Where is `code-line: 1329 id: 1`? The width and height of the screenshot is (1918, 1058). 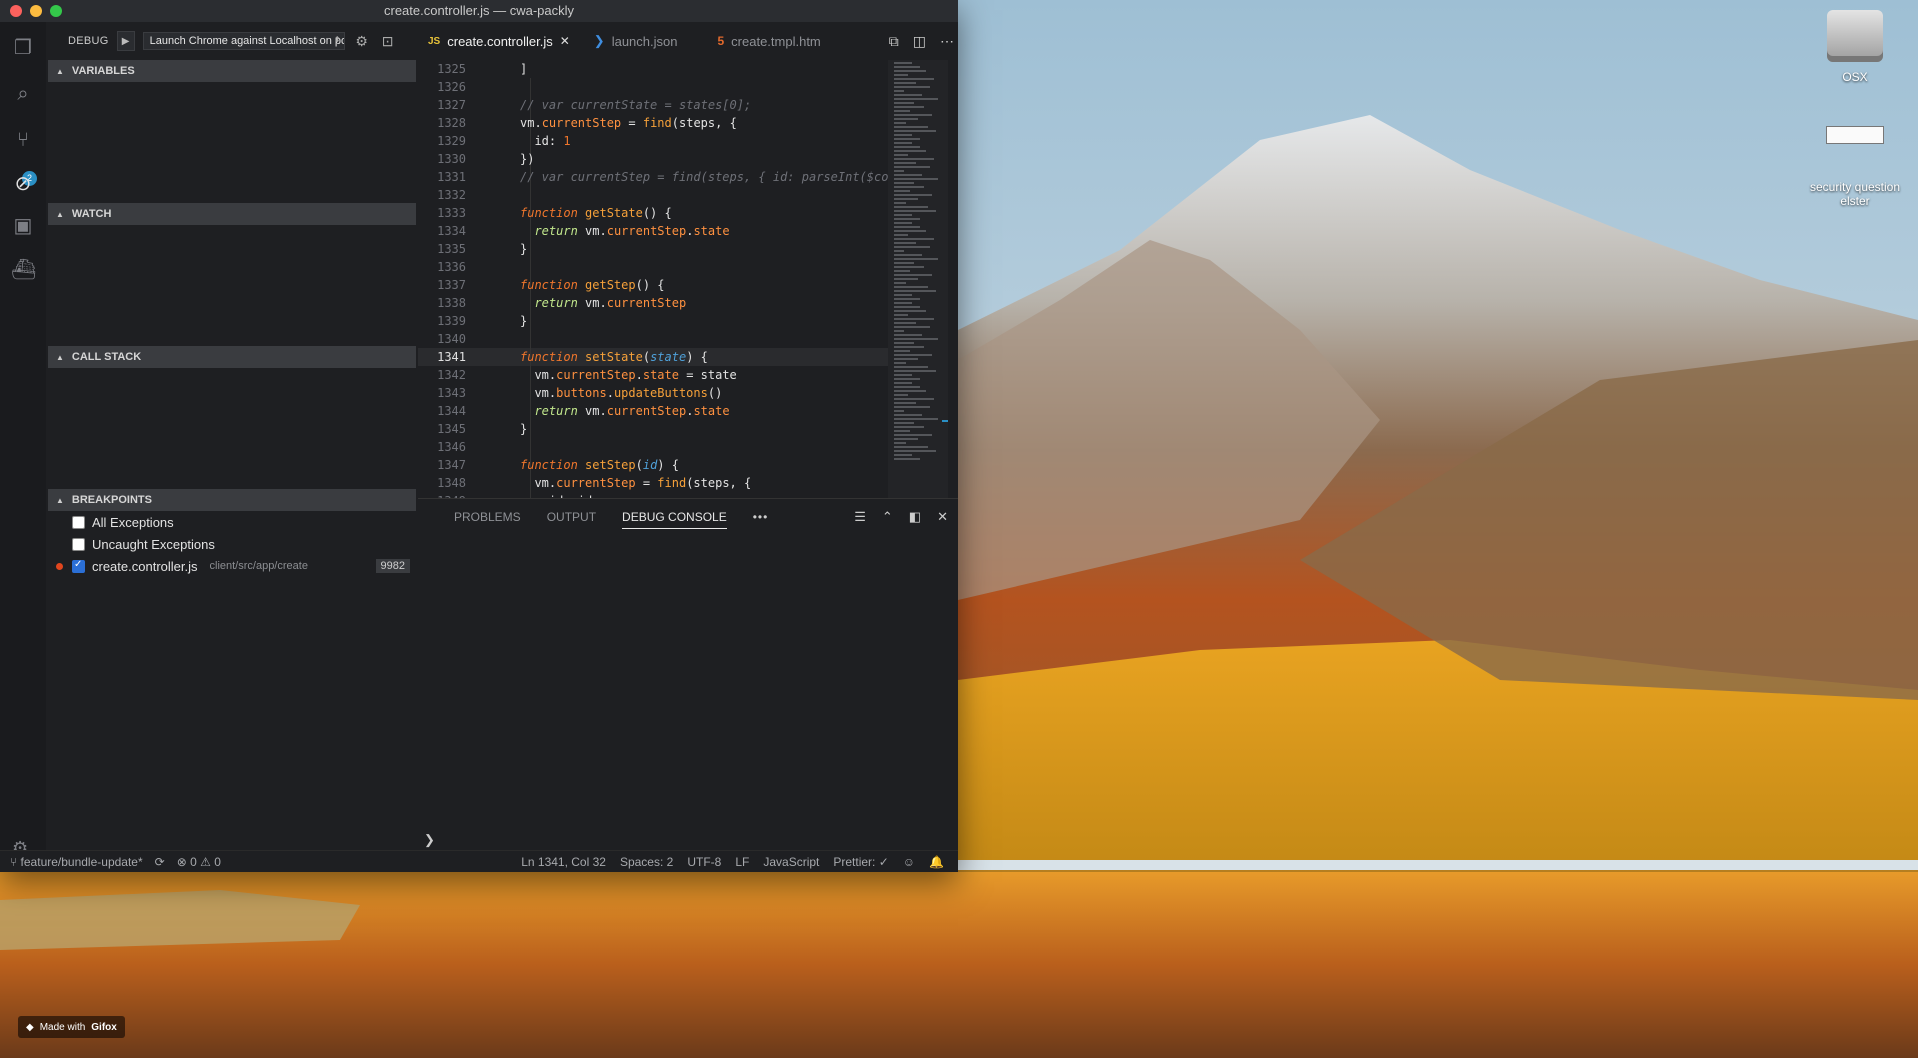
code-line: 1329 id: 1 is located at coordinates (653, 141).